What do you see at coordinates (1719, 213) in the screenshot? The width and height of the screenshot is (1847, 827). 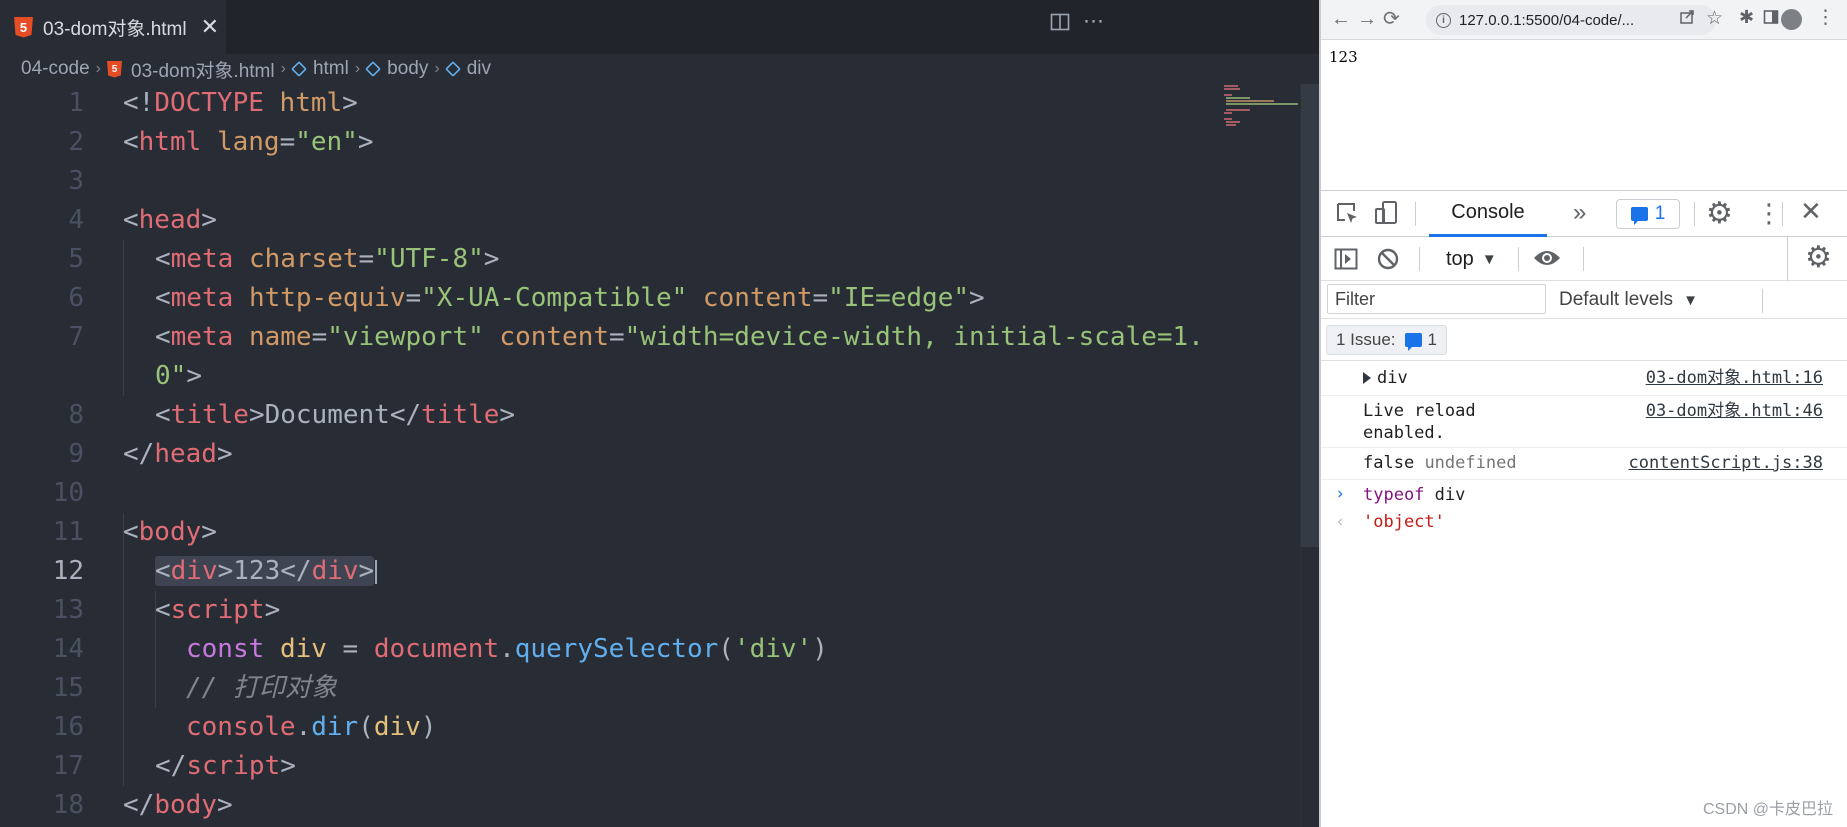 I see `gear-icon: ⚙` at bounding box center [1719, 213].